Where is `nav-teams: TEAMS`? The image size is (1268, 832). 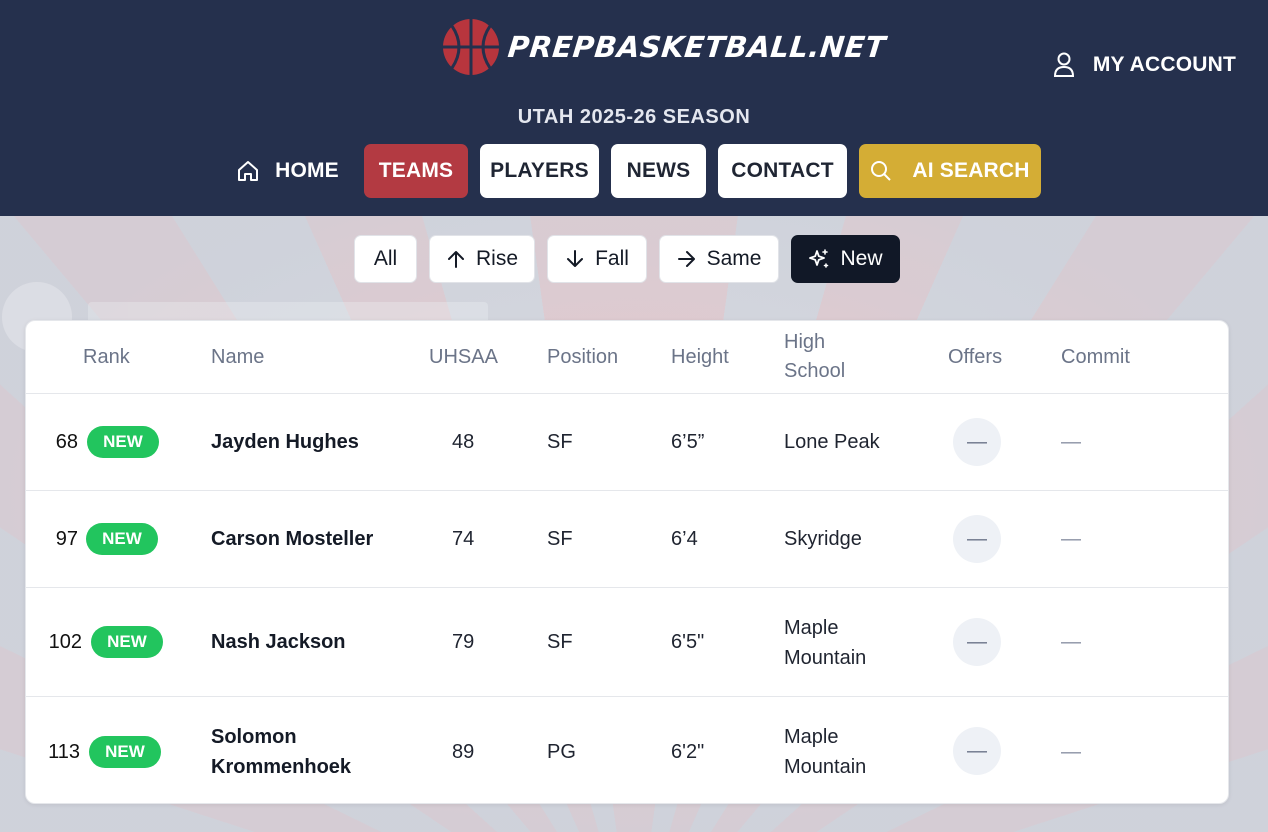
nav-teams: TEAMS is located at coordinates (416, 171).